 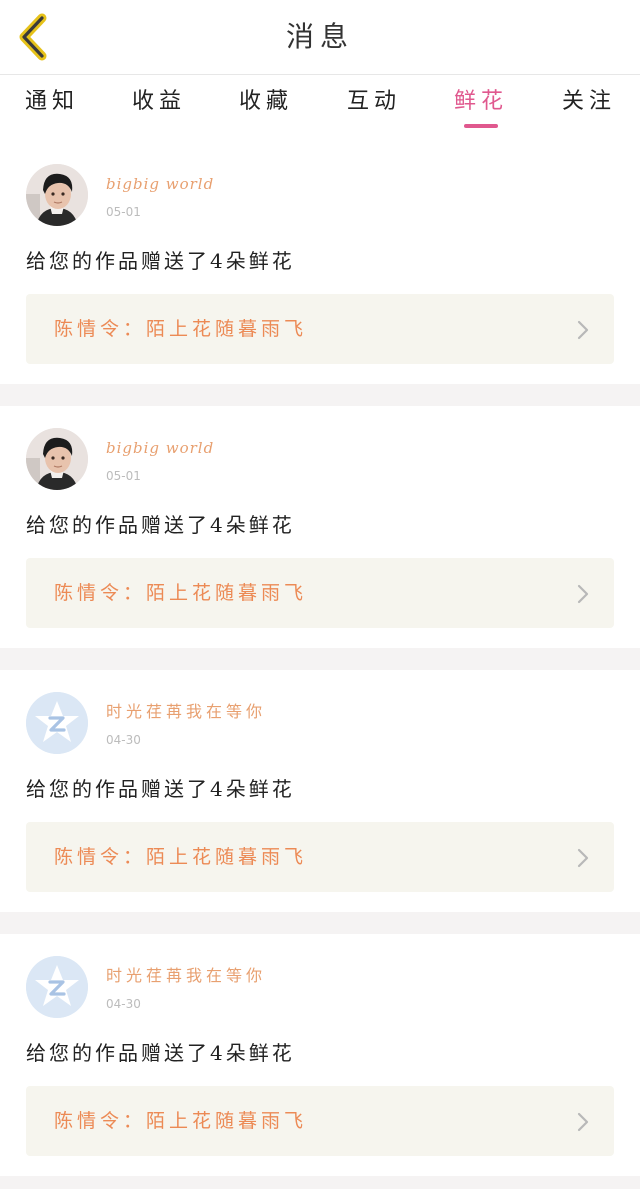 I want to click on tab-notifications: 通知, so click(x=52, y=112).